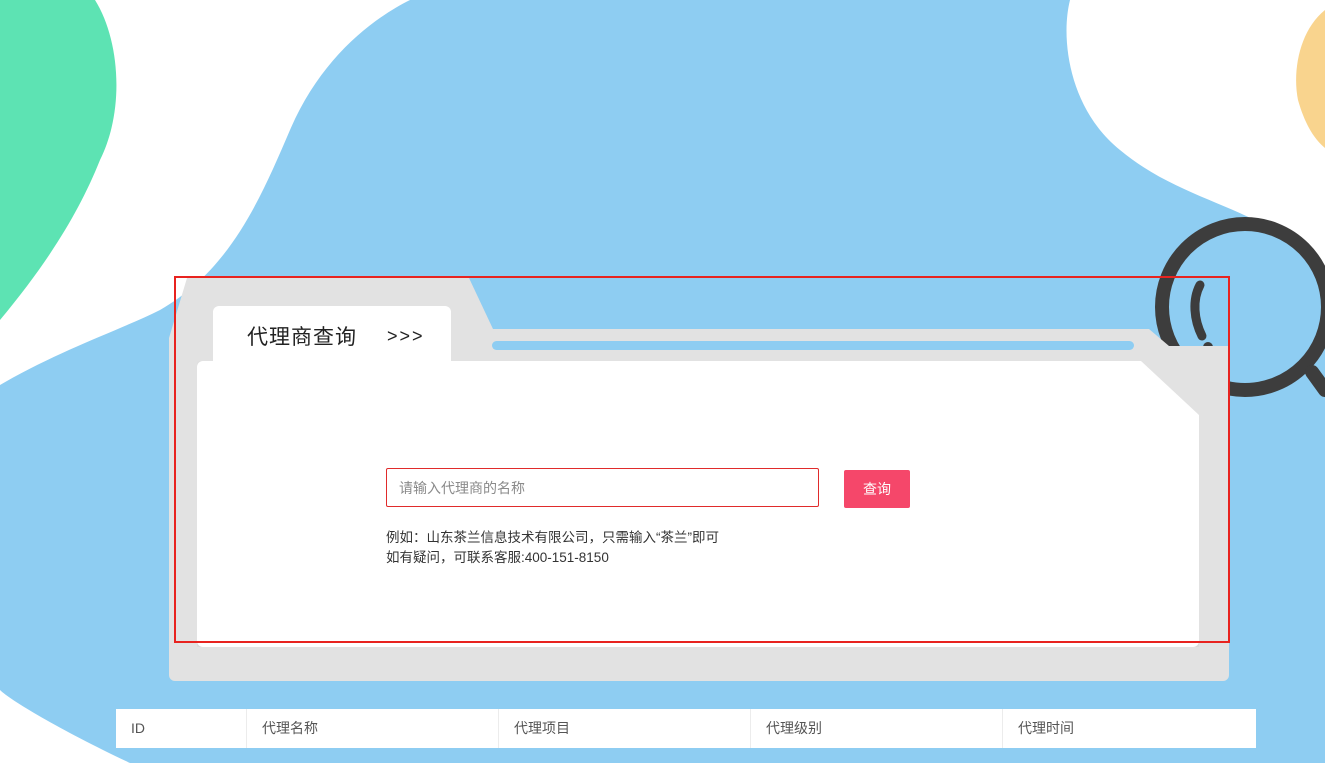  Describe the element at coordinates (813, 345) in the screenshot. I see `folder-strip` at that location.